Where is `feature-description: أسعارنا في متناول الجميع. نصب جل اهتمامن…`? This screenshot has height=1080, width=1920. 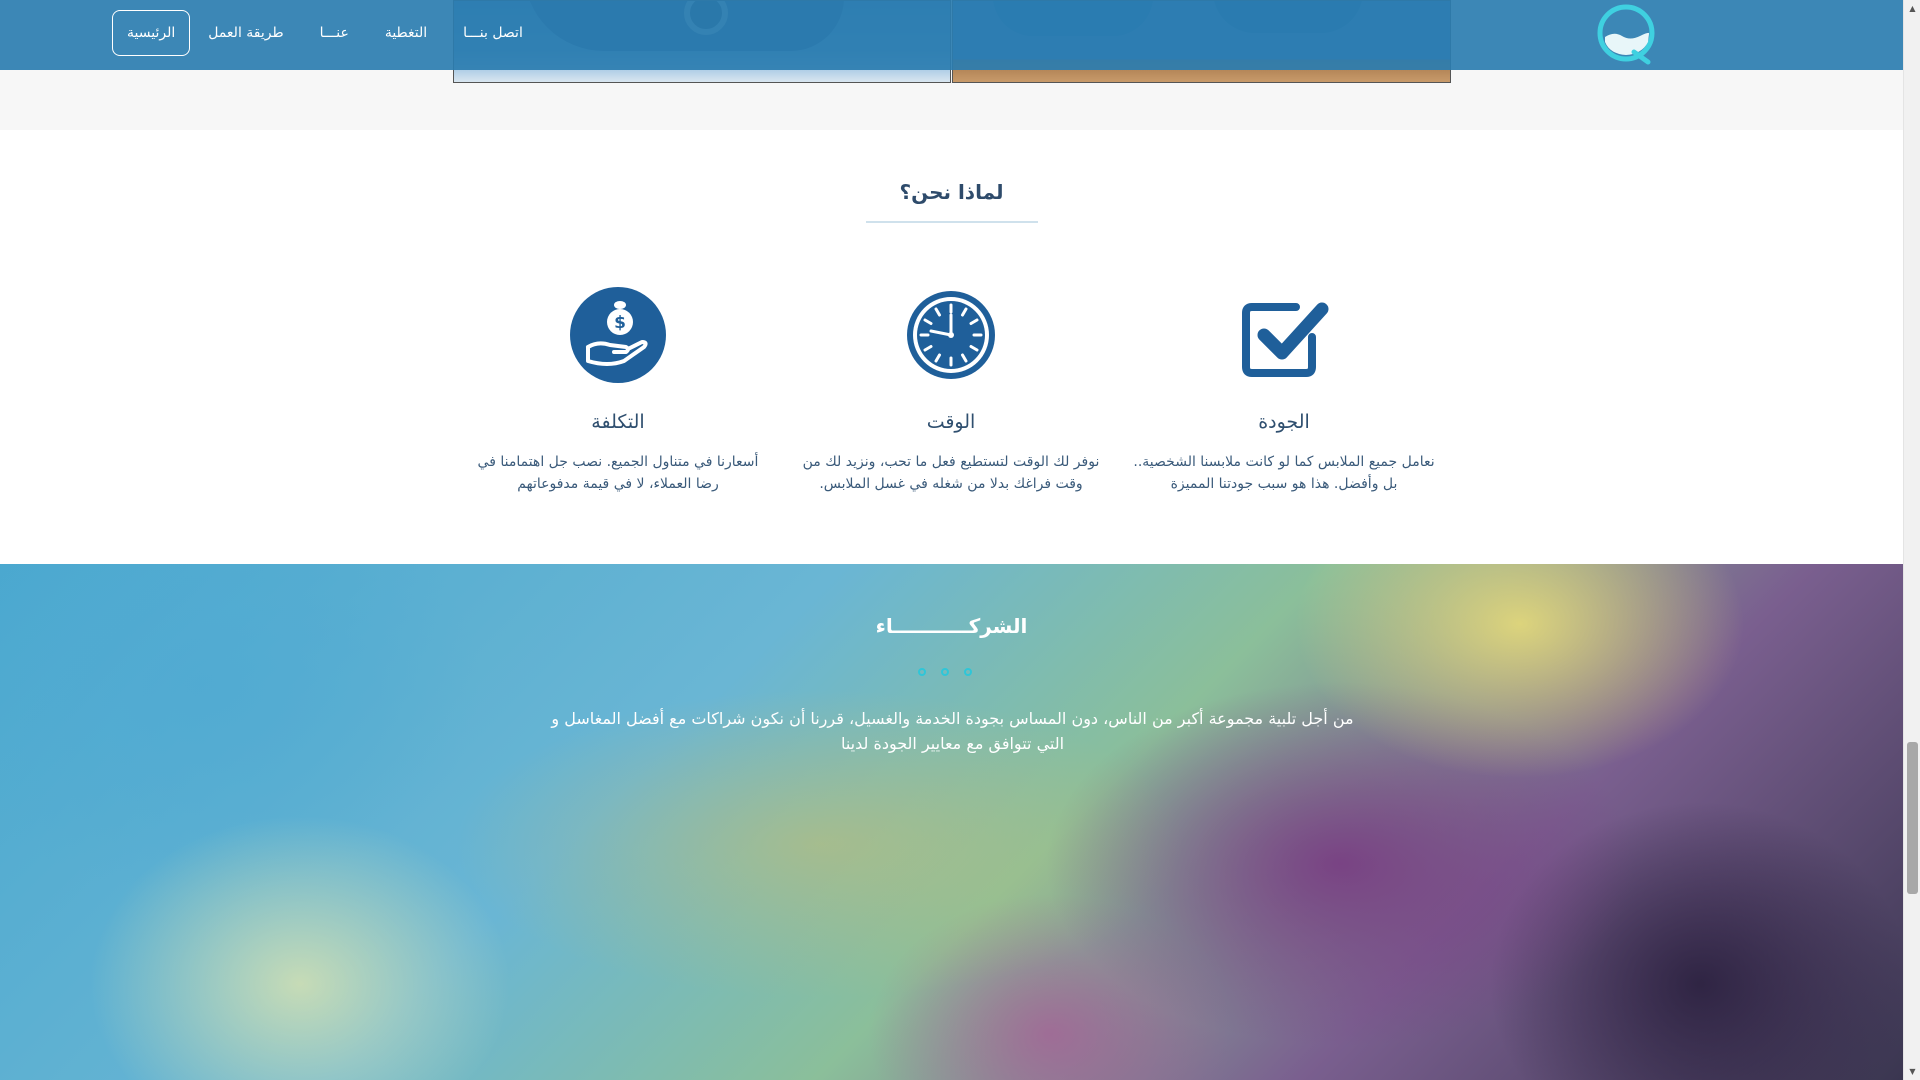 feature-description: أسعارنا في متناول الجميع. نصب جل اهتمامن… is located at coordinates (618, 473).